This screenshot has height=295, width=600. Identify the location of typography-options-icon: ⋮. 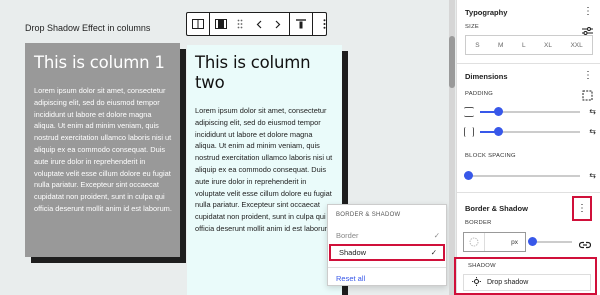
(588, 12).